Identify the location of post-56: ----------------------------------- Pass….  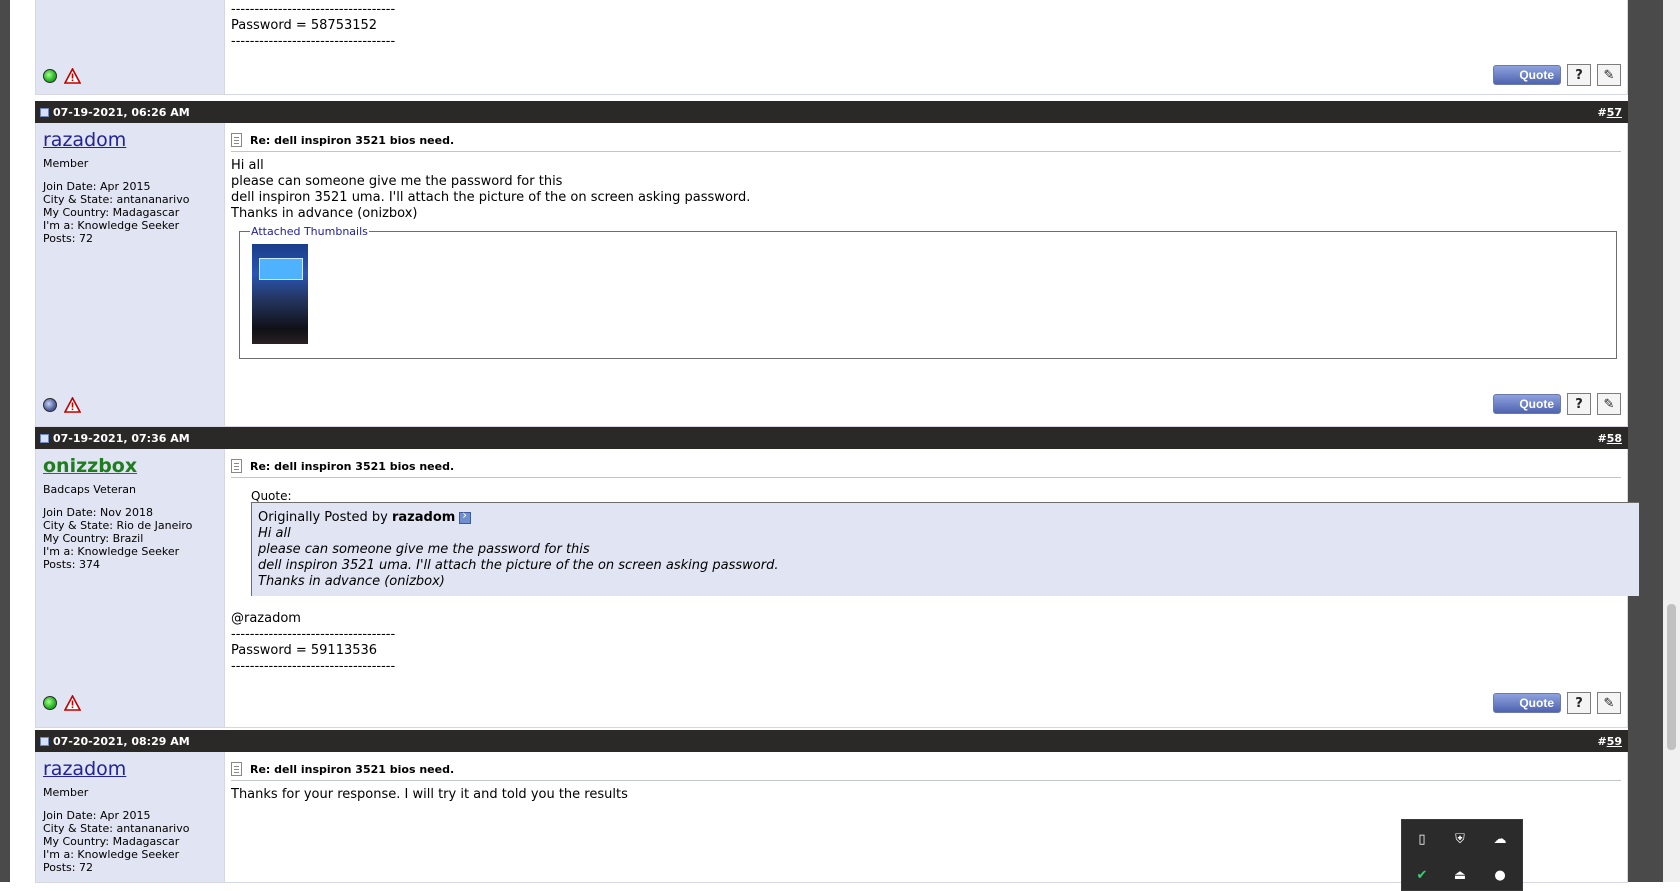
(831, 47).